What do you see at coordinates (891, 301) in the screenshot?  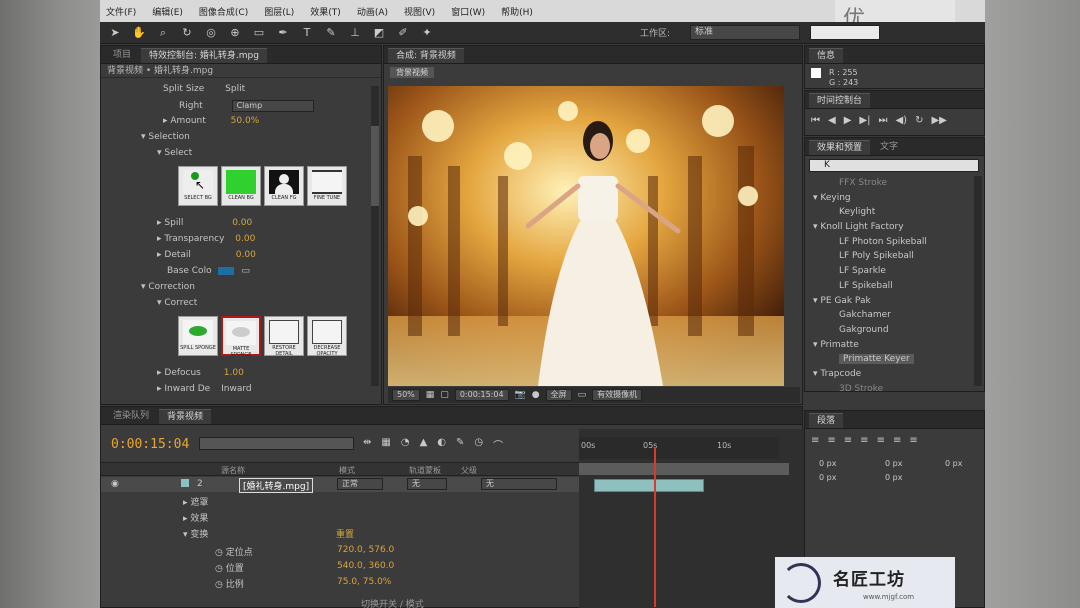 I see `list-item: ▾ PE Gak Pak` at bounding box center [891, 301].